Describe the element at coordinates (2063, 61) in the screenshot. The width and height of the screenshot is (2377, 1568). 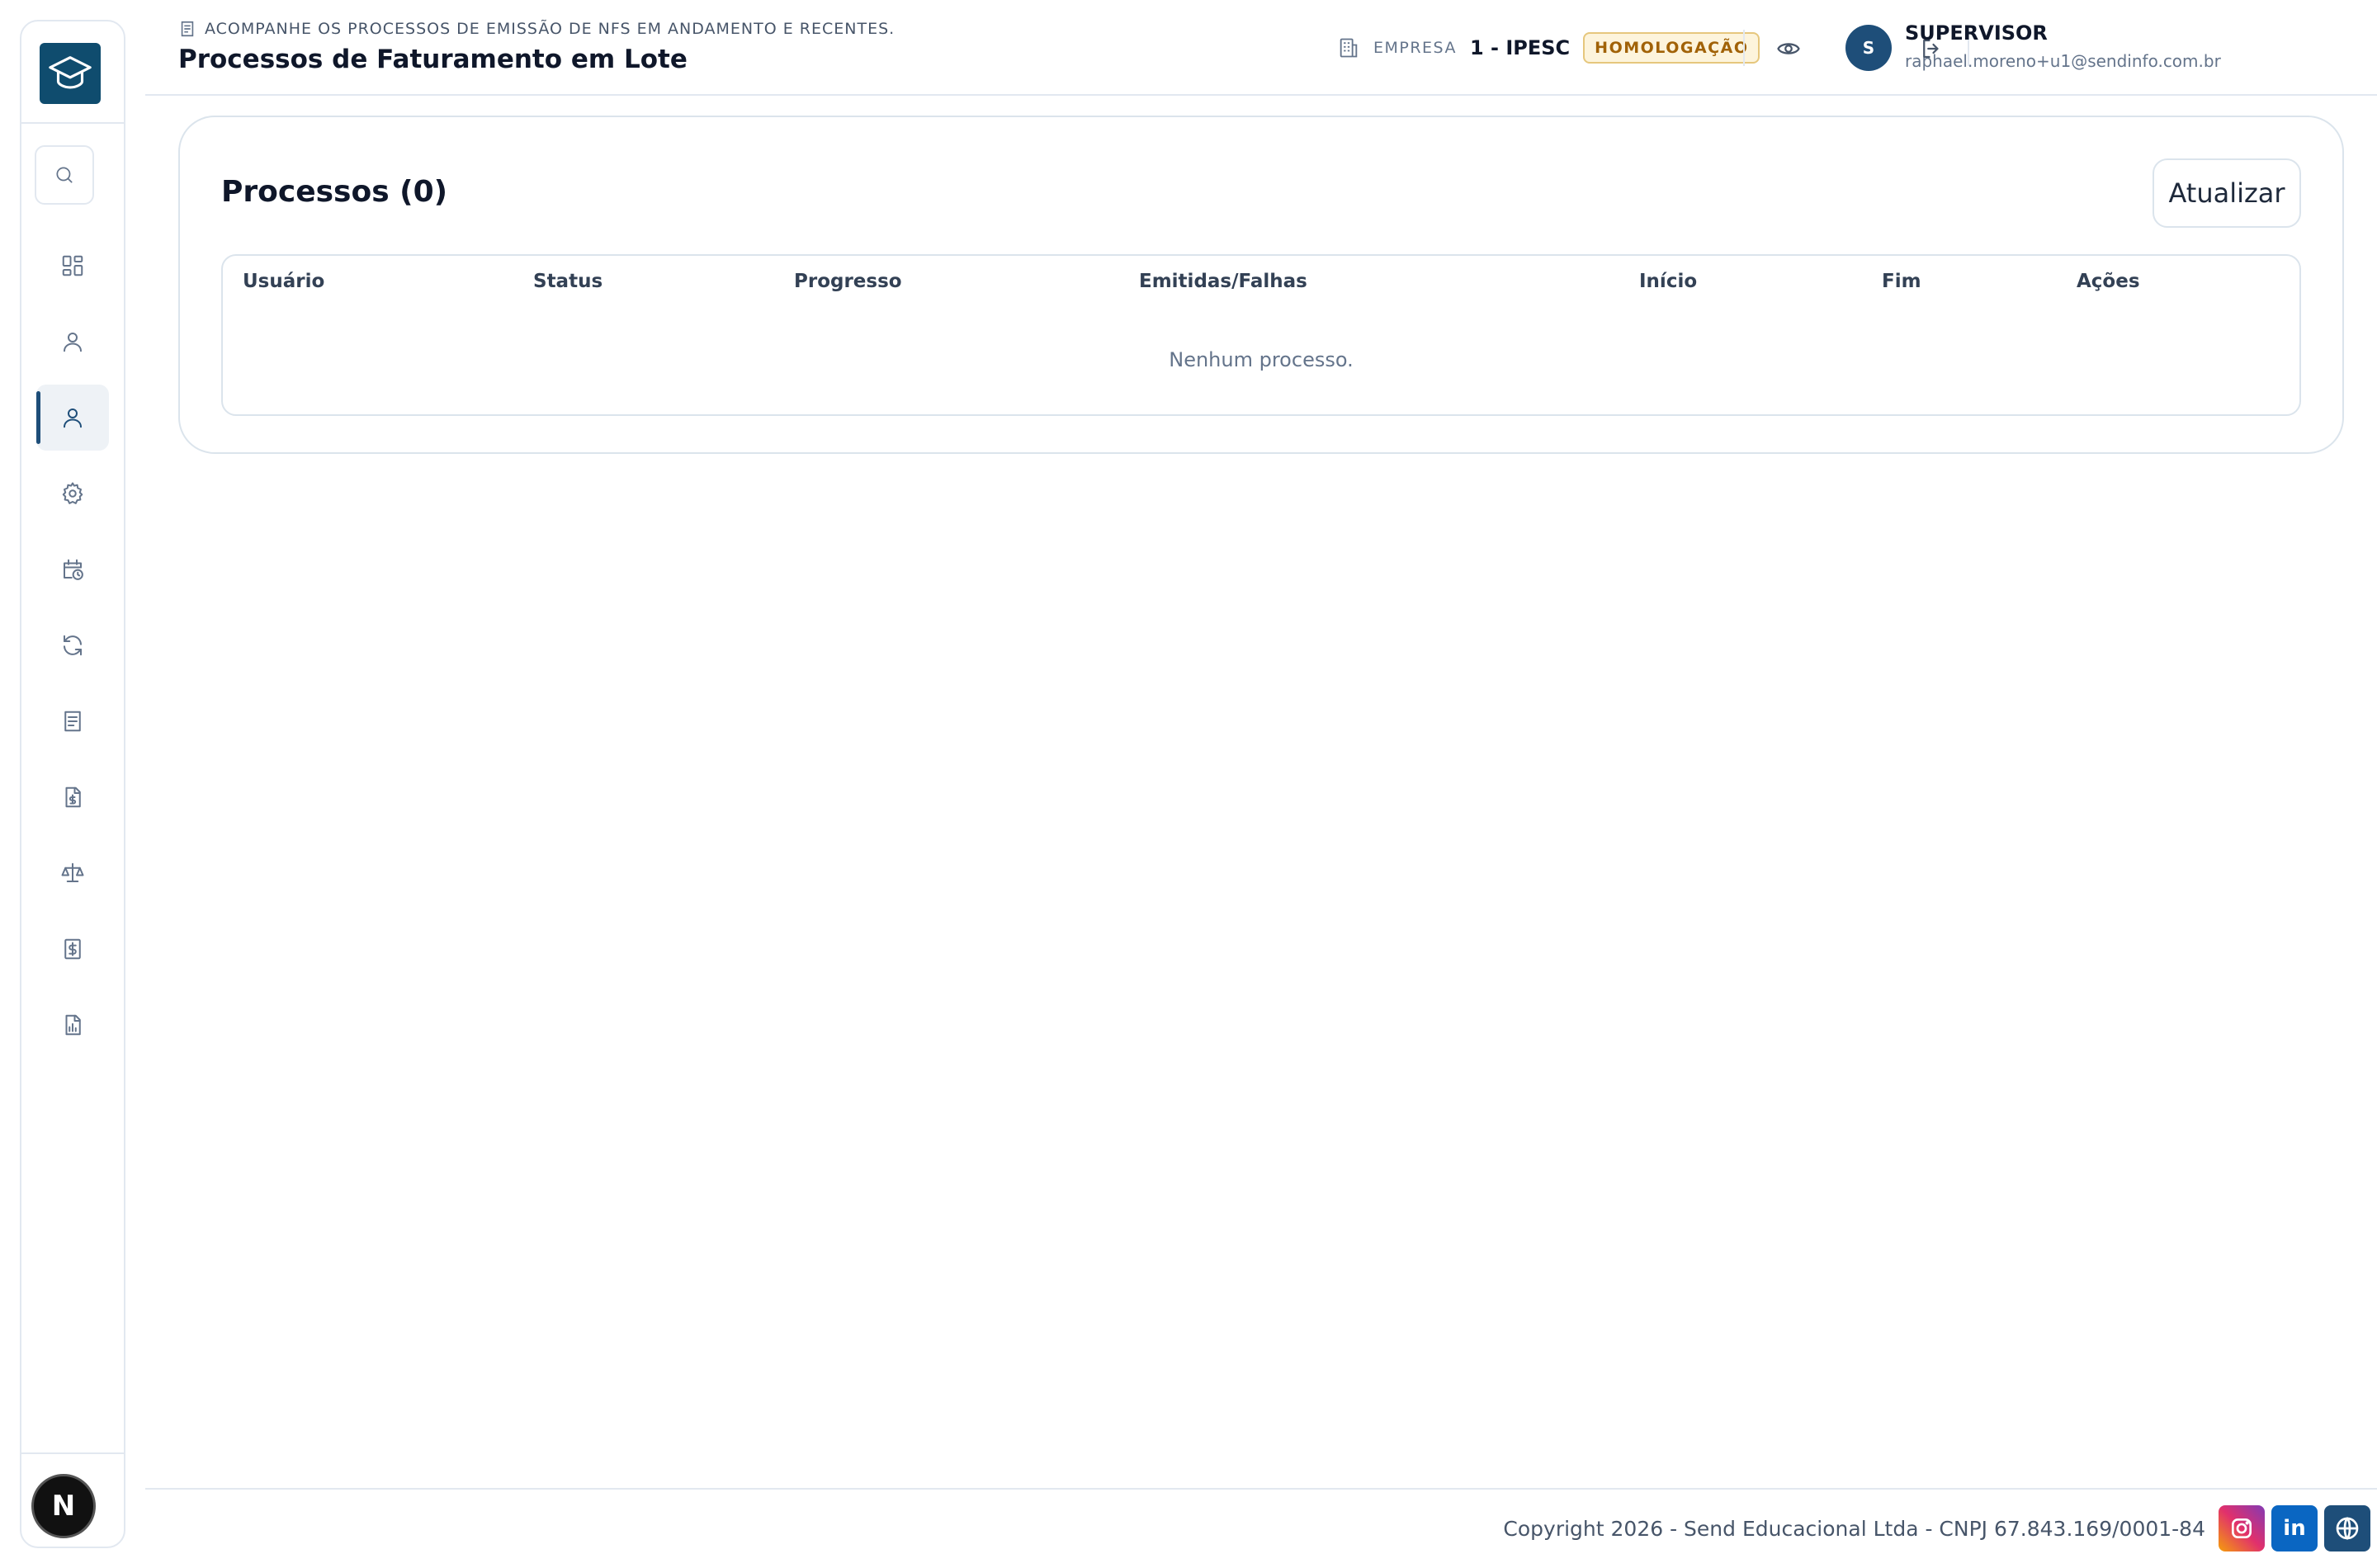
I see `user-email: raphael.moreno+u1@sendinfo.com.br` at that location.